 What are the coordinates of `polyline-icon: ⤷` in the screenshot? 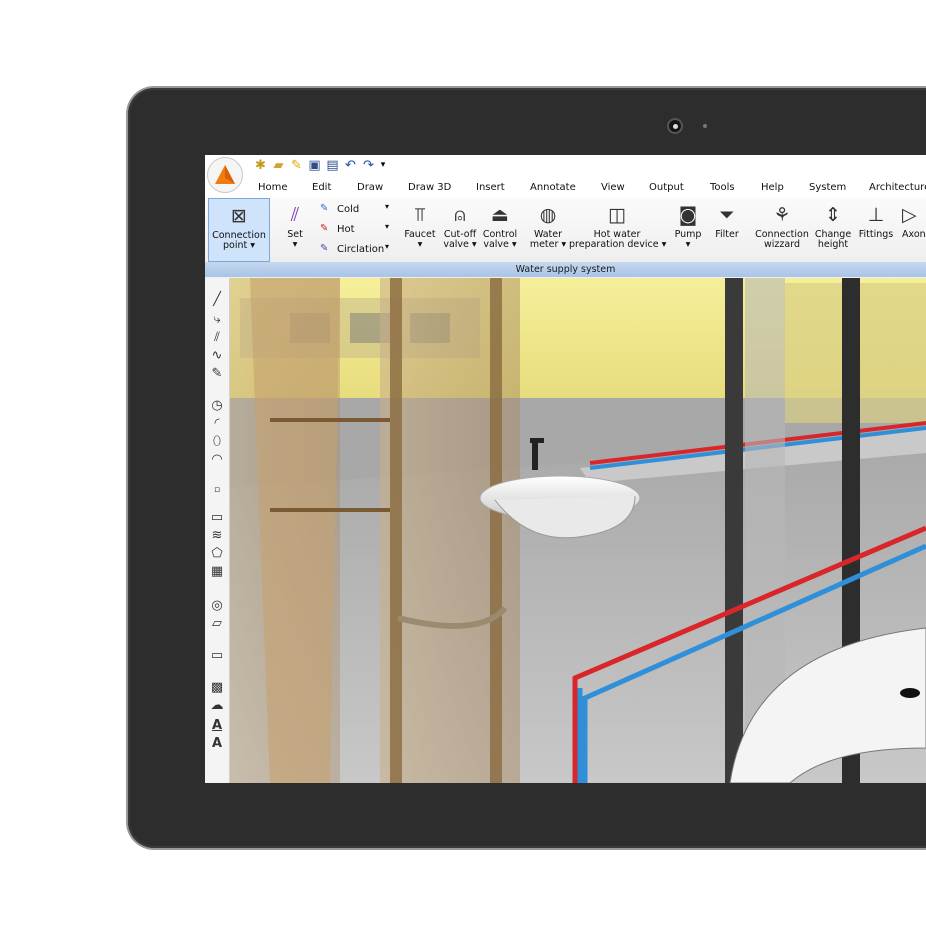 It's located at (217, 320).